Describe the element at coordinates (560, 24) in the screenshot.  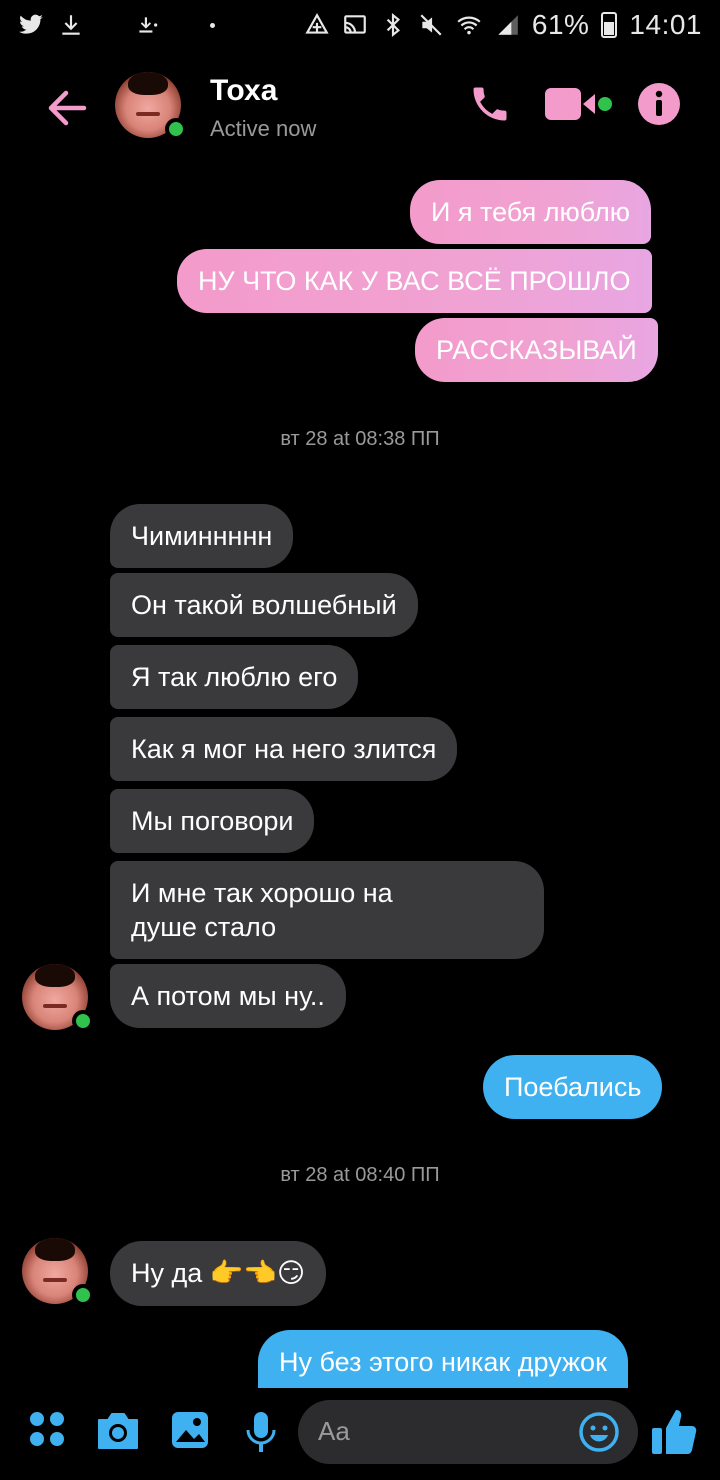
I see `battery-percent: 61%` at that location.